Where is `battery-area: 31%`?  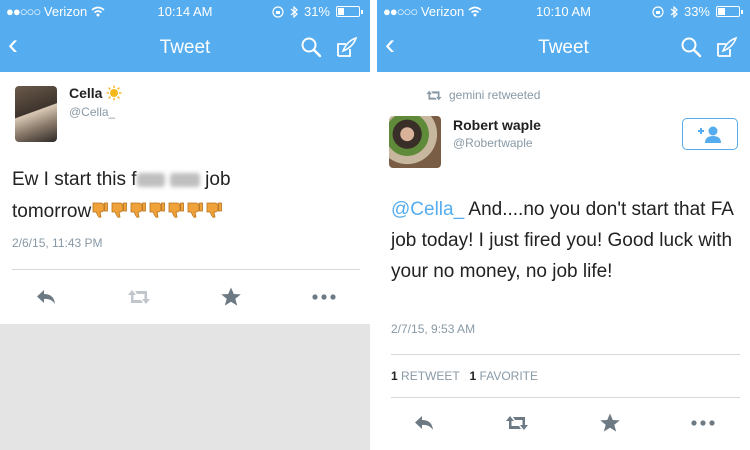
battery-area: 31% is located at coordinates (317, 11).